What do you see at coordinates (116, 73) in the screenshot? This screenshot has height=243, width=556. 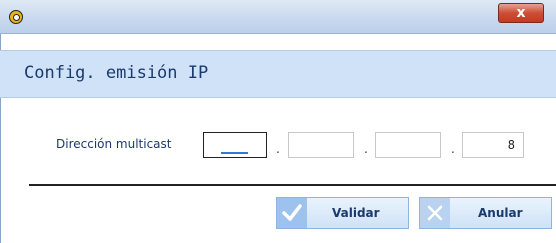 I see `dialog-title: Config. emisión IP` at bounding box center [116, 73].